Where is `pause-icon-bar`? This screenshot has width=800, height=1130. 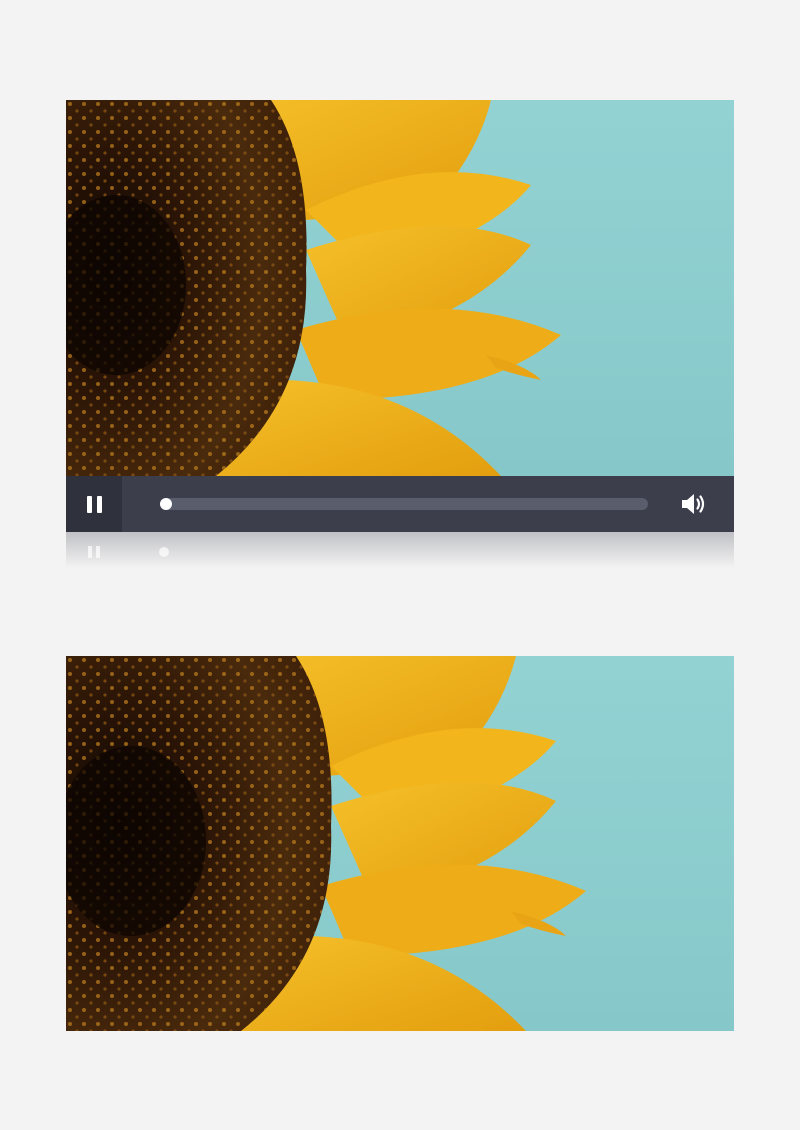
pause-icon-bar is located at coordinates (99, 504).